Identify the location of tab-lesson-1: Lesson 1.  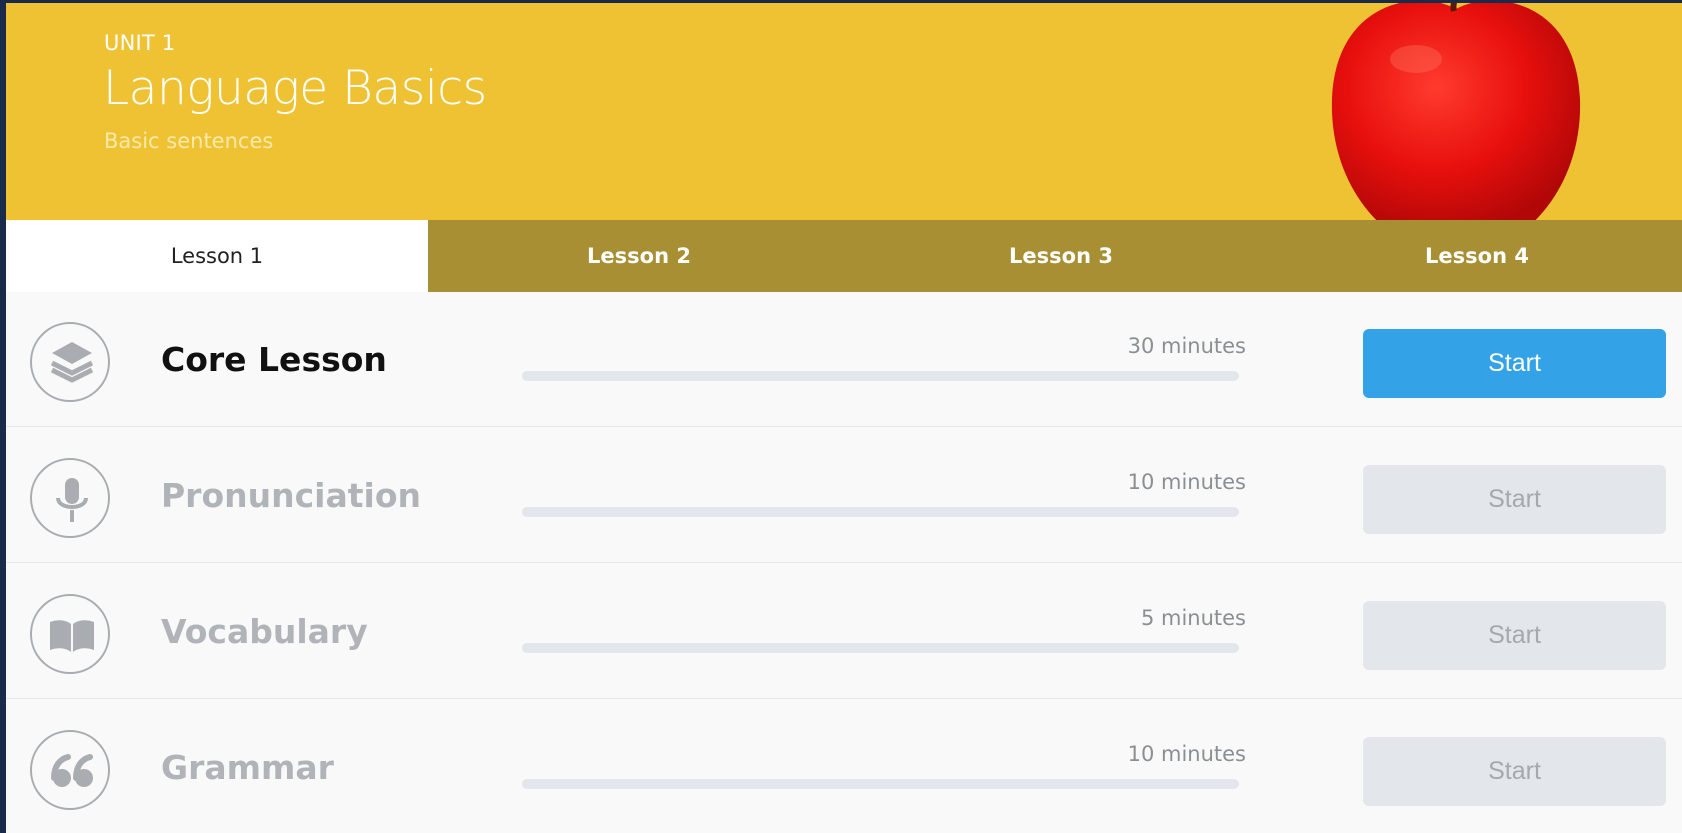
(217, 256).